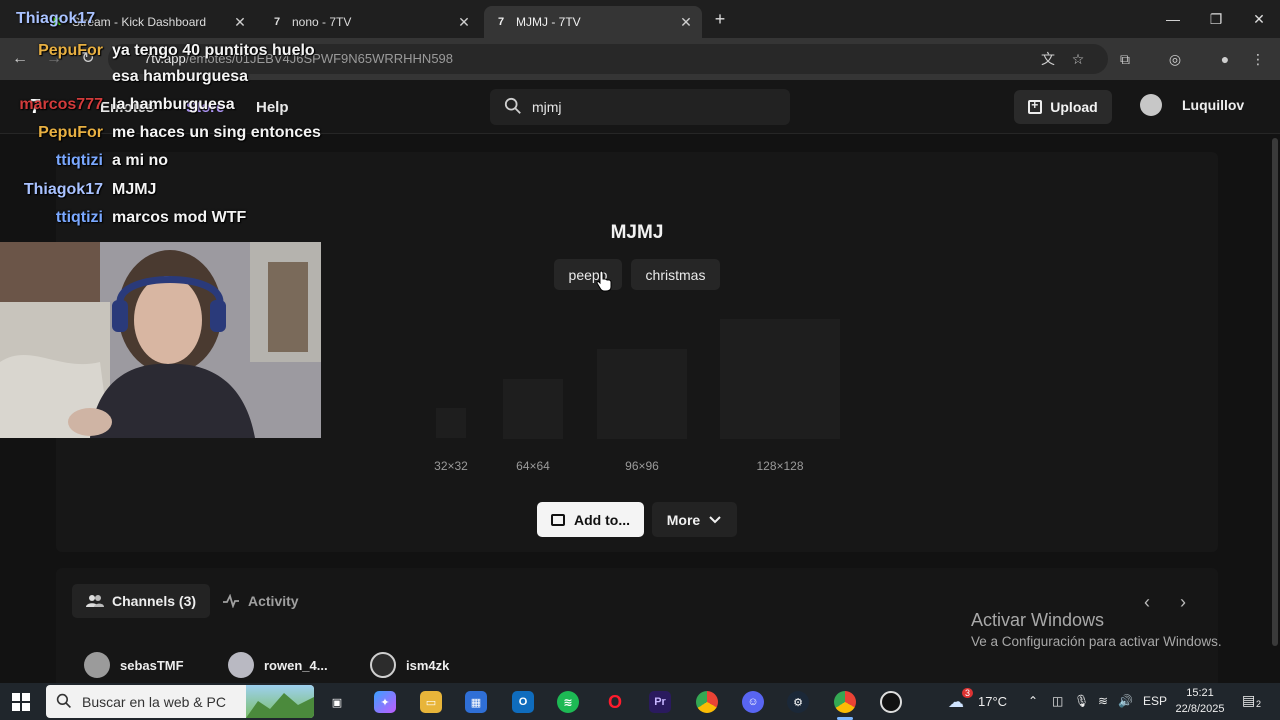  I want to click on chat-message: ttiqtizi a mi no, so click(170, 162).